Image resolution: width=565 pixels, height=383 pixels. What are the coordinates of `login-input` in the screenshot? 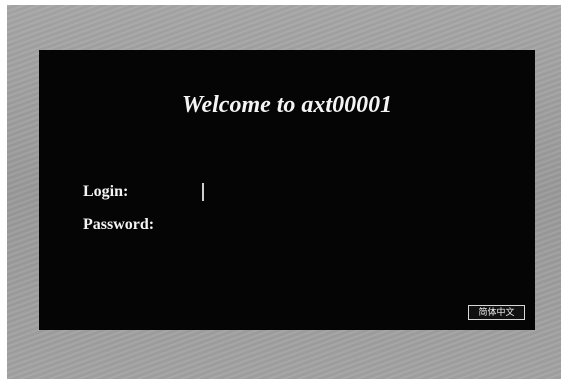 It's located at (294, 191).